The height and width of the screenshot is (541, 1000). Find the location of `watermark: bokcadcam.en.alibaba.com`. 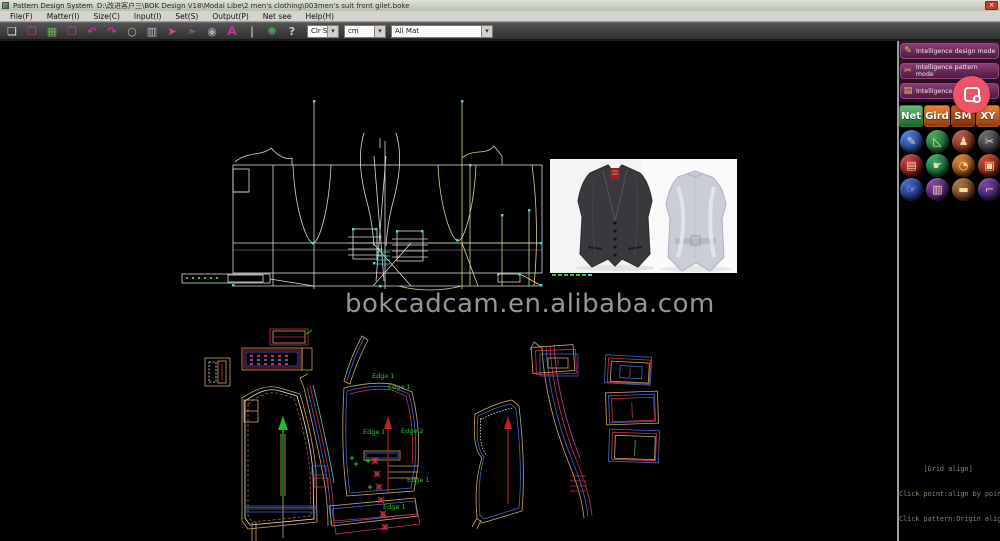

watermark: bokcadcam.en.alibaba.com is located at coordinates (530, 304).